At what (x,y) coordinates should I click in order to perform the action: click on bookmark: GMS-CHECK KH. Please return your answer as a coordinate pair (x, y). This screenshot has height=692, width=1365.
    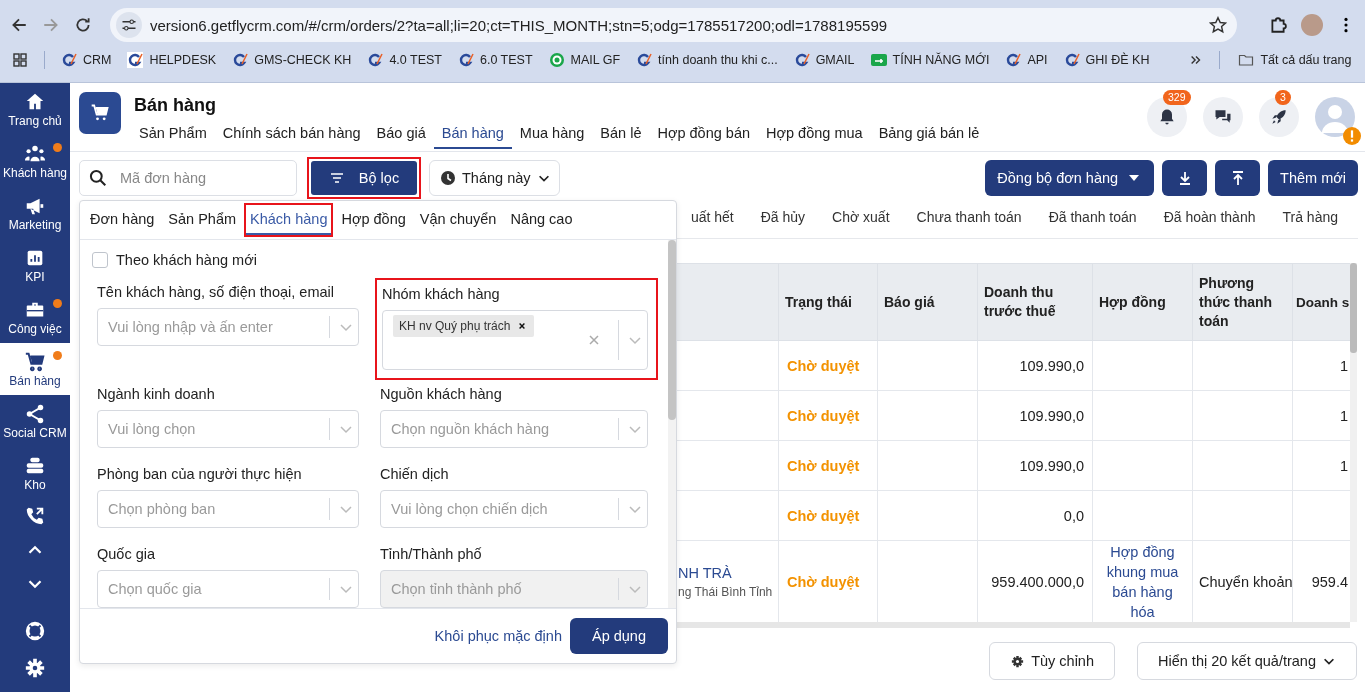
    Looking at the image, I should click on (292, 60).